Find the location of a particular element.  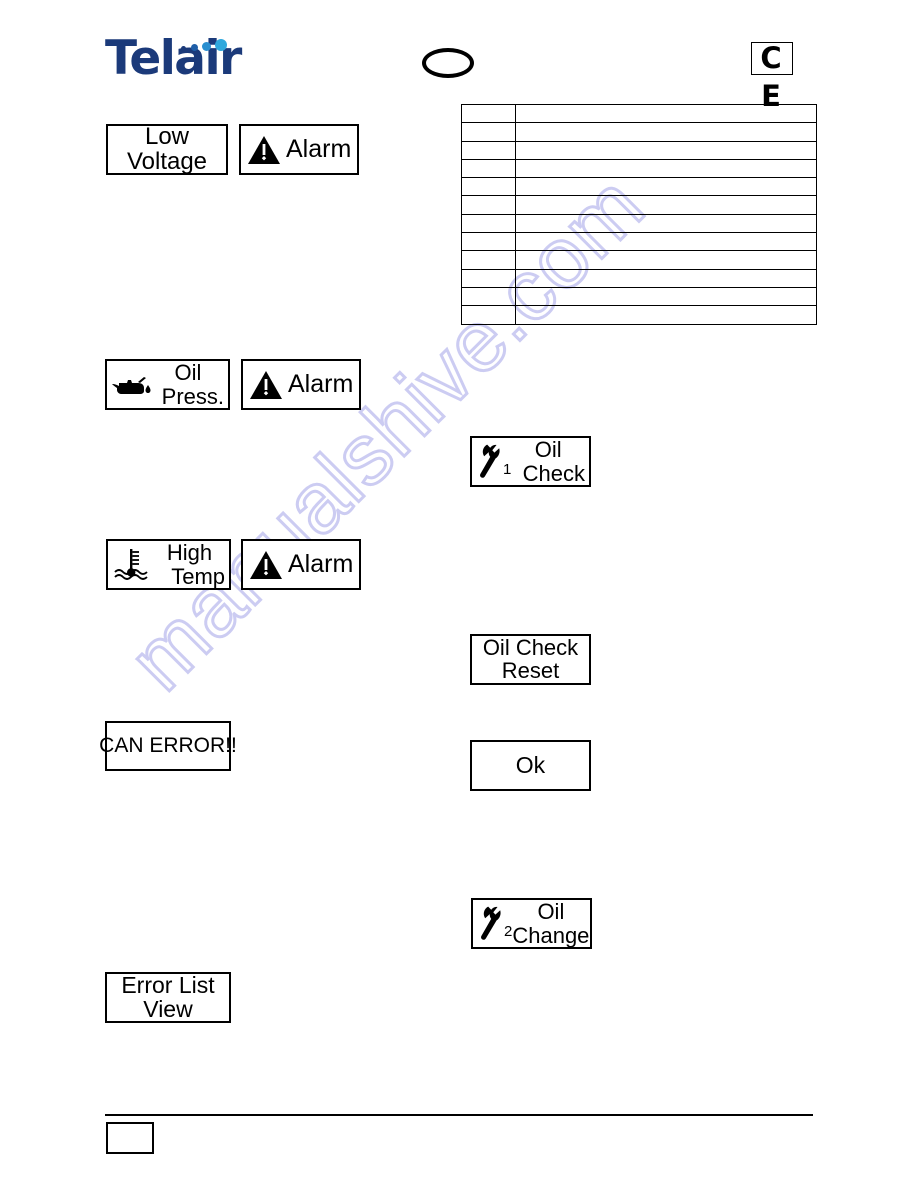

thermometer-water-icon is located at coordinates (133, 565).